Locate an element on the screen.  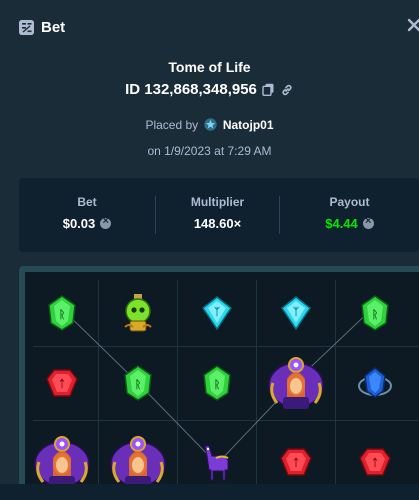
symbol-skull-potion is located at coordinates (138, 315).